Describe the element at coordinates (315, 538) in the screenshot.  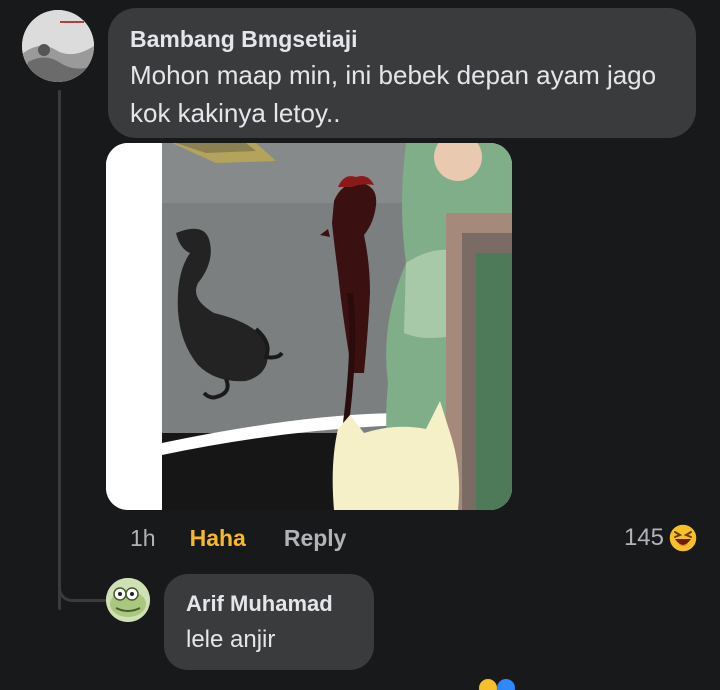
I see `reply-button: Reply` at that location.